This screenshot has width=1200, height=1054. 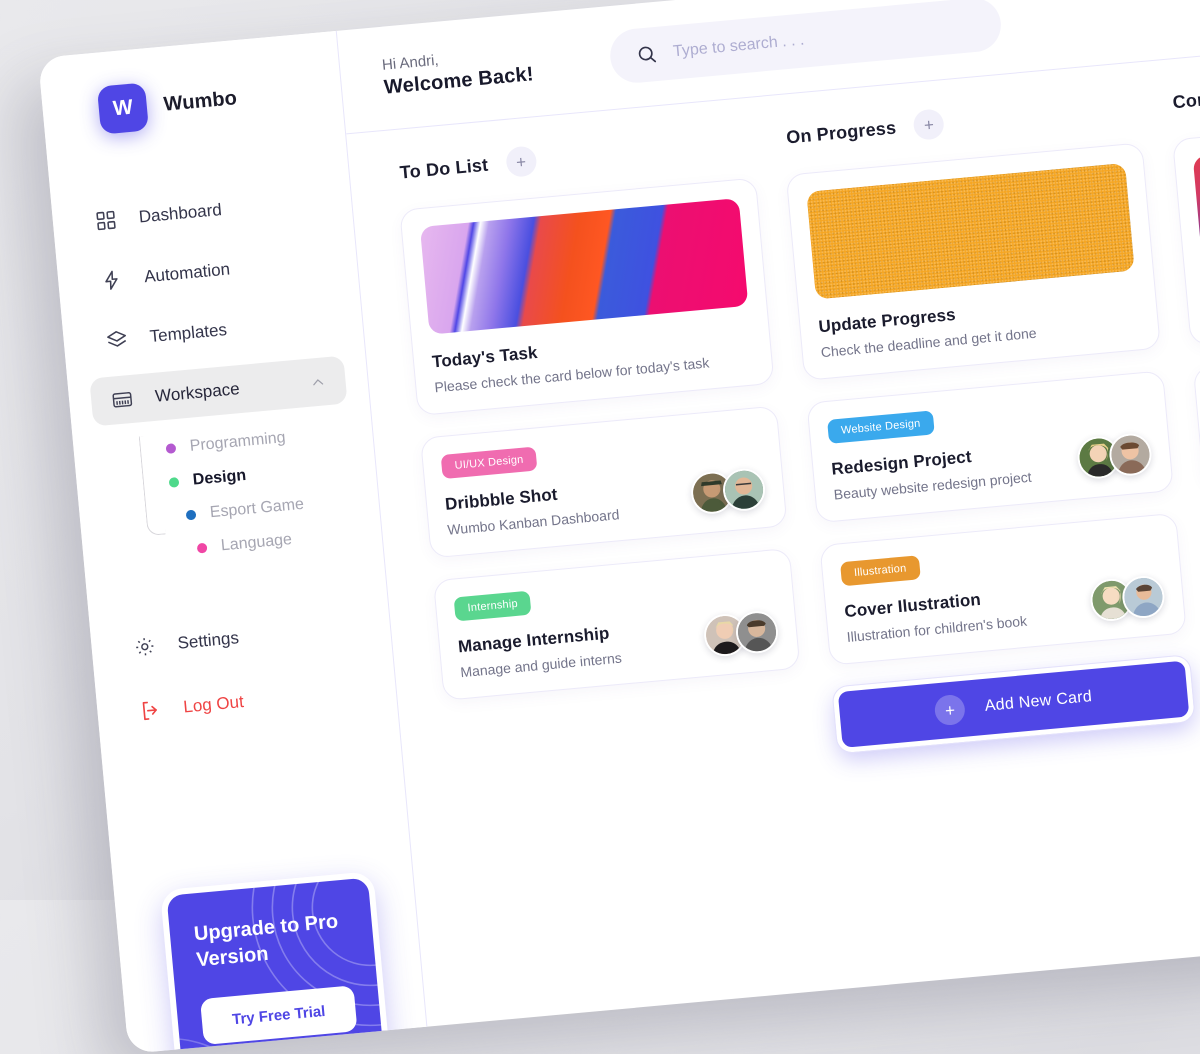 What do you see at coordinates (180, 213) in the screenshot?
I see `sidebar-item-label: Dashboard` at bounding box center [180, 213].